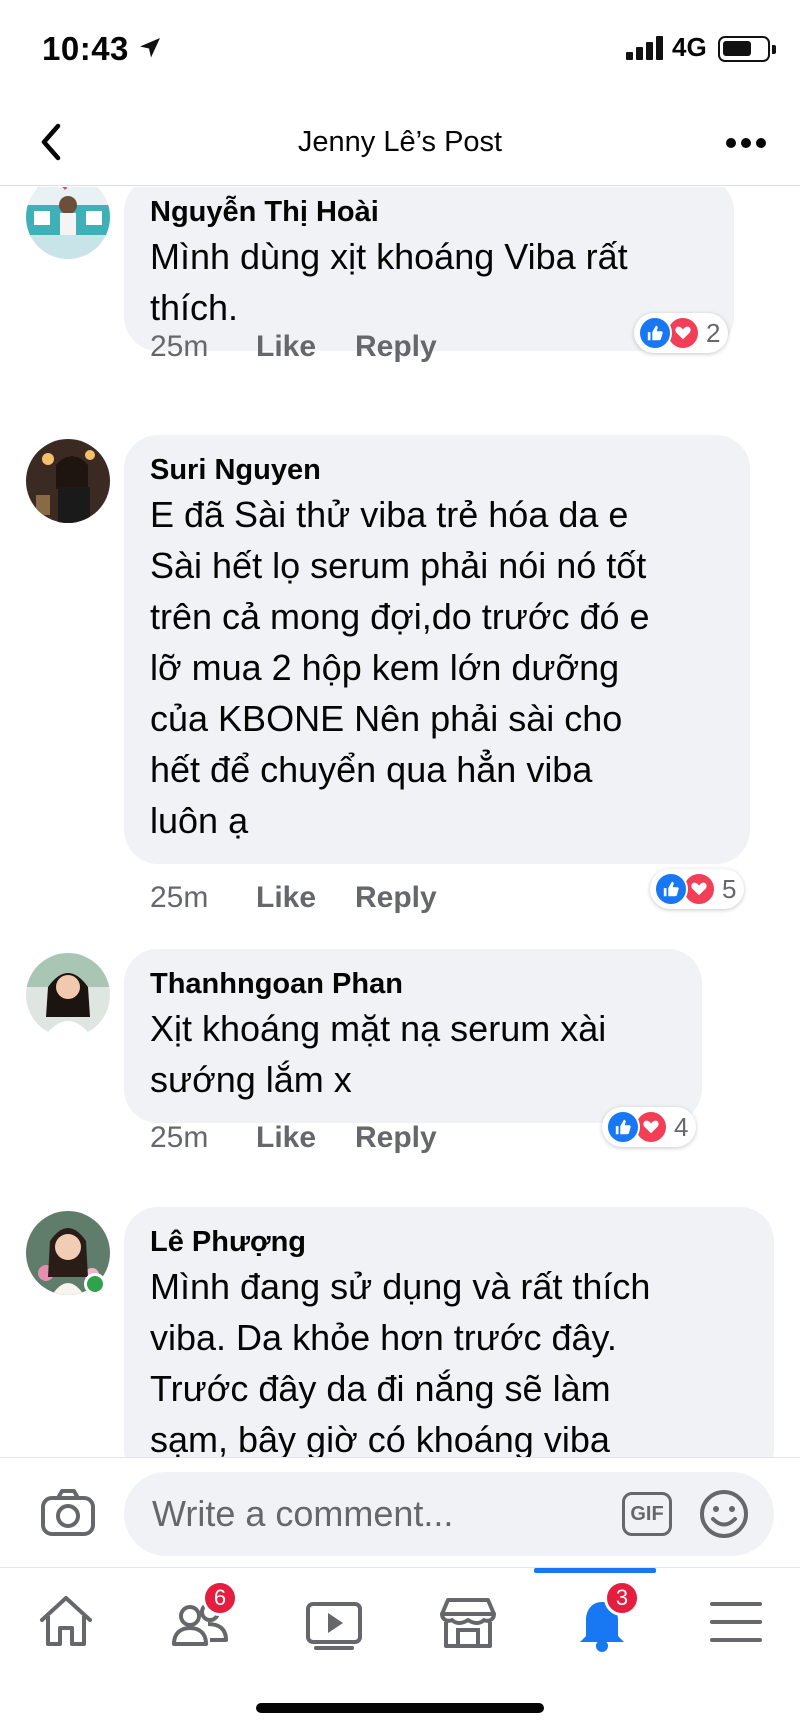 This screenshot has width=800, height=1732. I want to click on tab-notifications: 3, so click(595, 1611).